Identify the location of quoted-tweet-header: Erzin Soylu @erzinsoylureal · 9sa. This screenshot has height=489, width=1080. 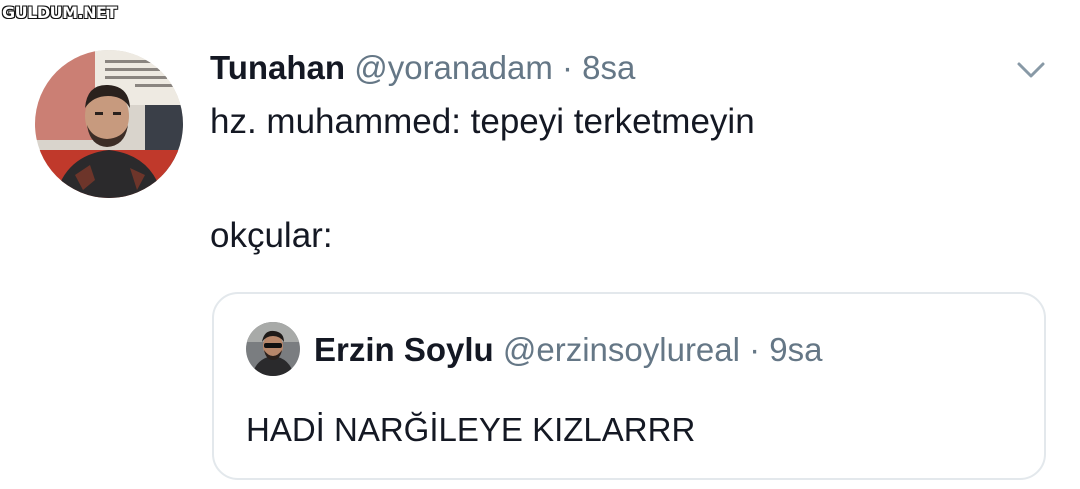
(568, 350).